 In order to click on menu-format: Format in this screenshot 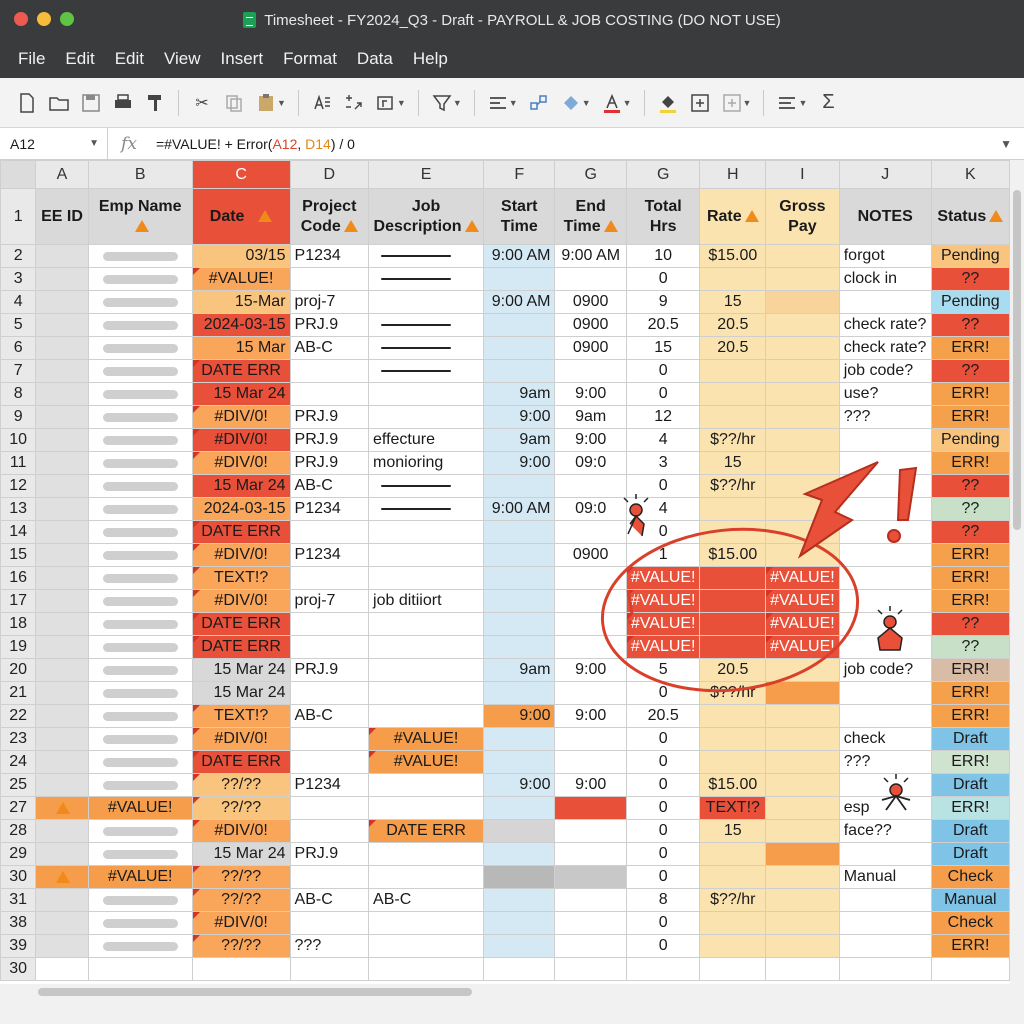, I will do `click(310, 59)`.